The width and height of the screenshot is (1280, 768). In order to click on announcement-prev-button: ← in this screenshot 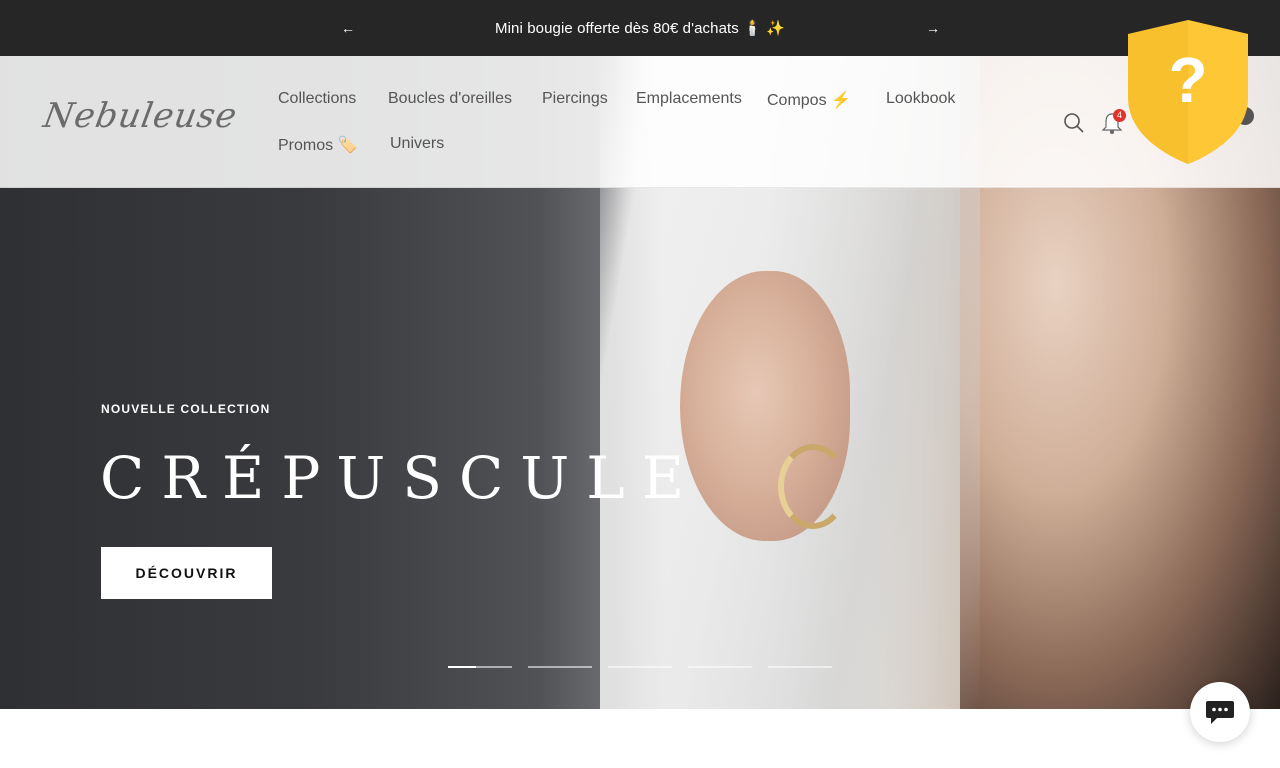, I will do `click(348, 28)`.